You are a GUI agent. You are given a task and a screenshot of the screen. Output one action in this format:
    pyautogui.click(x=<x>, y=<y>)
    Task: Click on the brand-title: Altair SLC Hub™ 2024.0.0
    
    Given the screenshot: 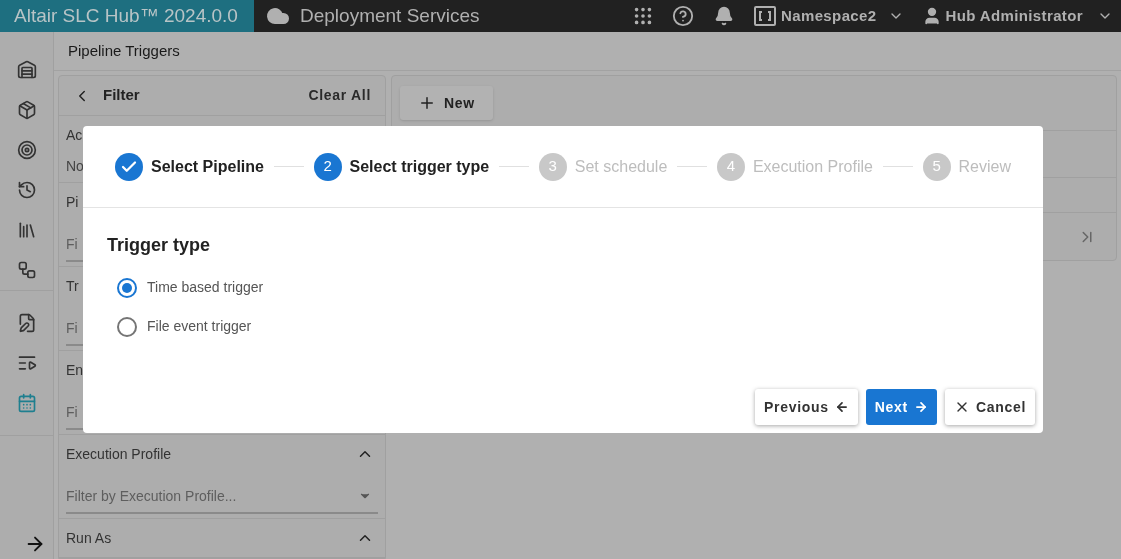 What is the action you would take?
    pyautogui.click(x=127, y=16)
    